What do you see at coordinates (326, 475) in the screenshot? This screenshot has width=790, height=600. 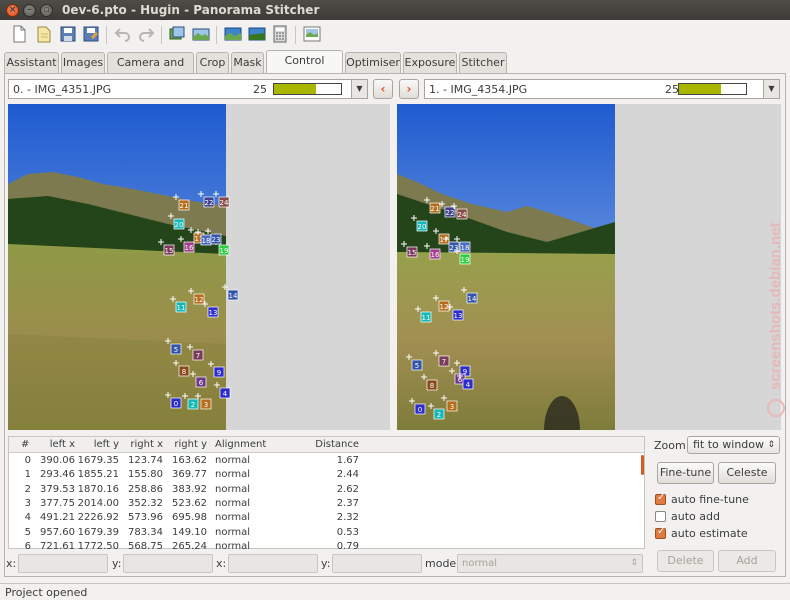 I see `table-row: 1 293.46 1855.21 155.80 369.77 normal 2.44` at bounding box center [326, 475].